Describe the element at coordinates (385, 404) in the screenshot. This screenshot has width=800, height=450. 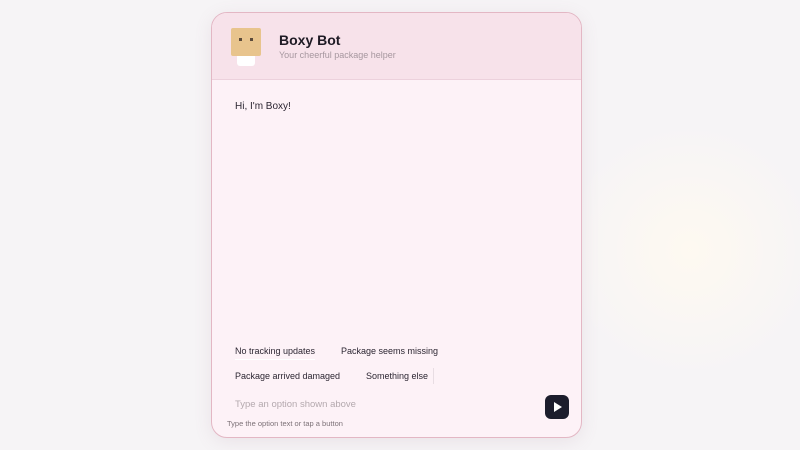
I see `message-input` at that location.